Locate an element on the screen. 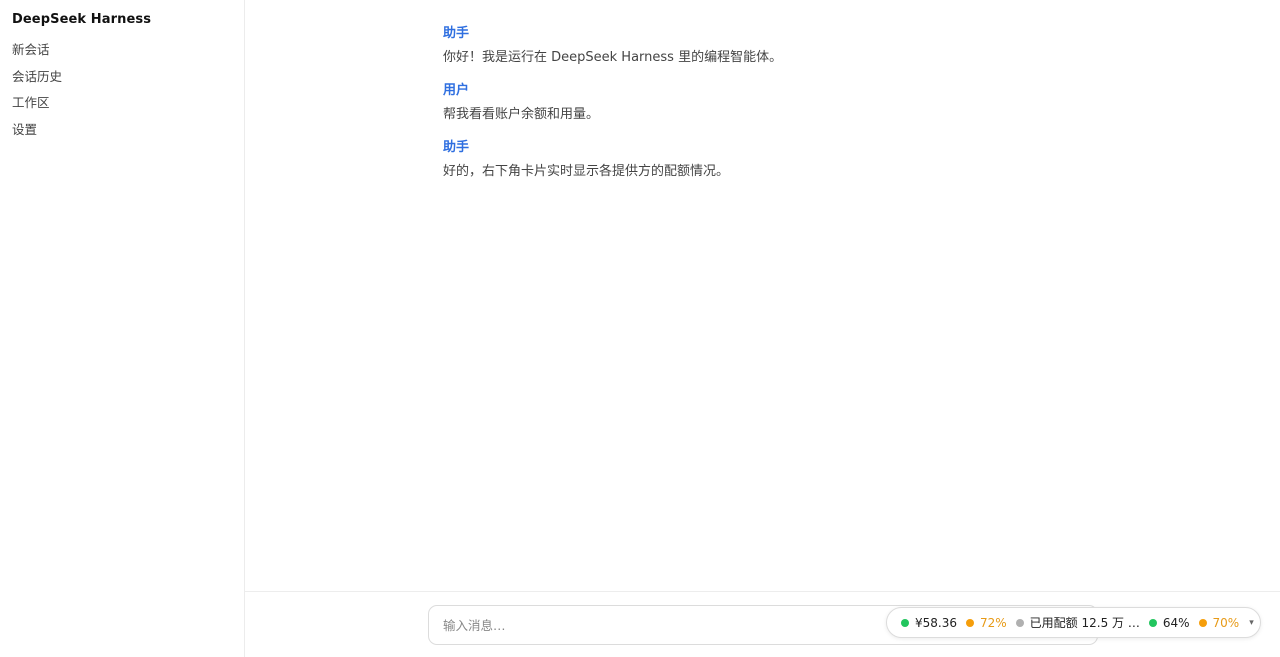 Image resolution: width=1280 pixels, height=657 pixels. quota-value: 72% is located at coordinates (993, 622).